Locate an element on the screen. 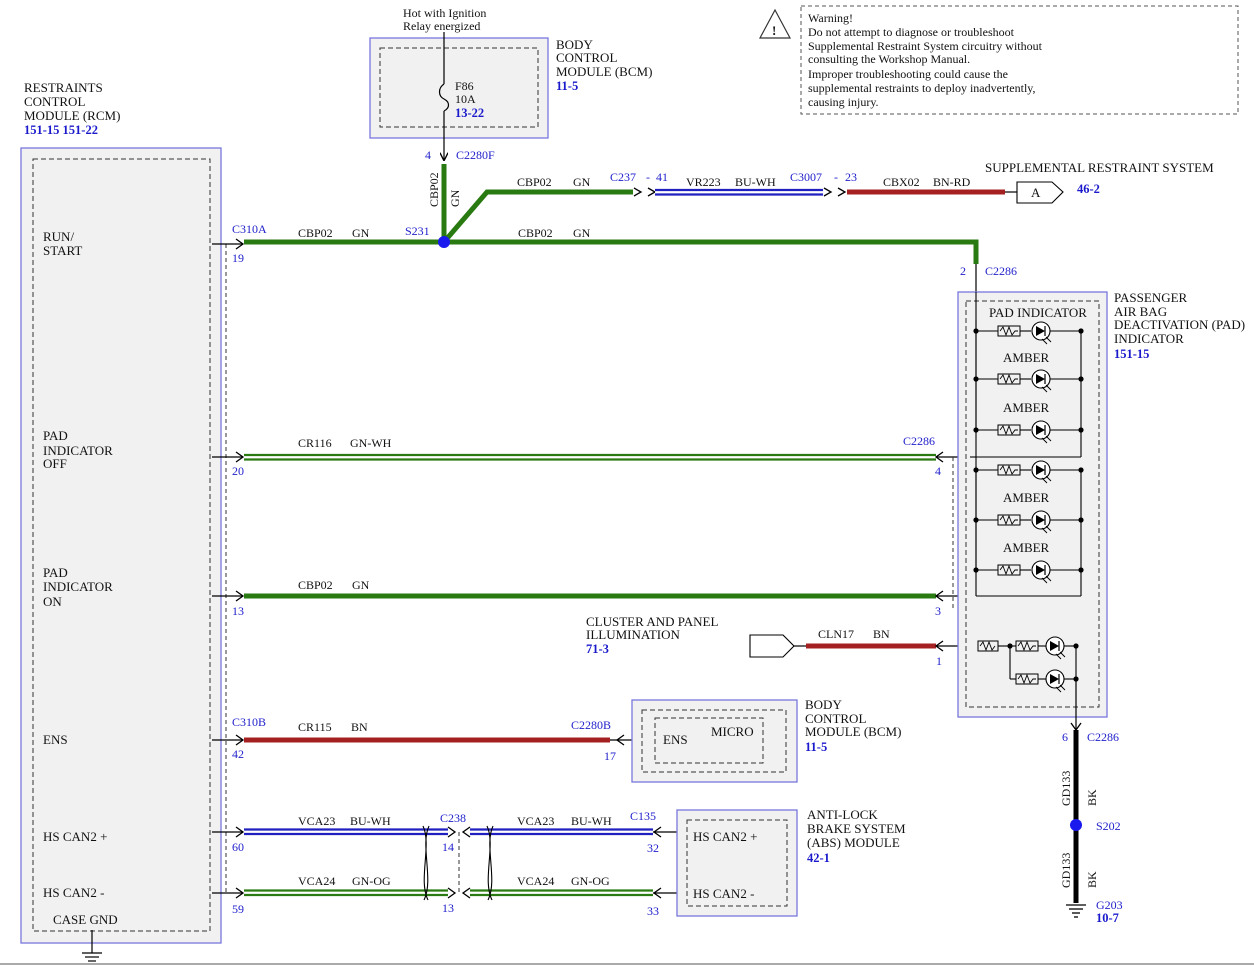 The image size is (1254, 968). warning-line-1: Warning! is located at coordinates (830, 18).